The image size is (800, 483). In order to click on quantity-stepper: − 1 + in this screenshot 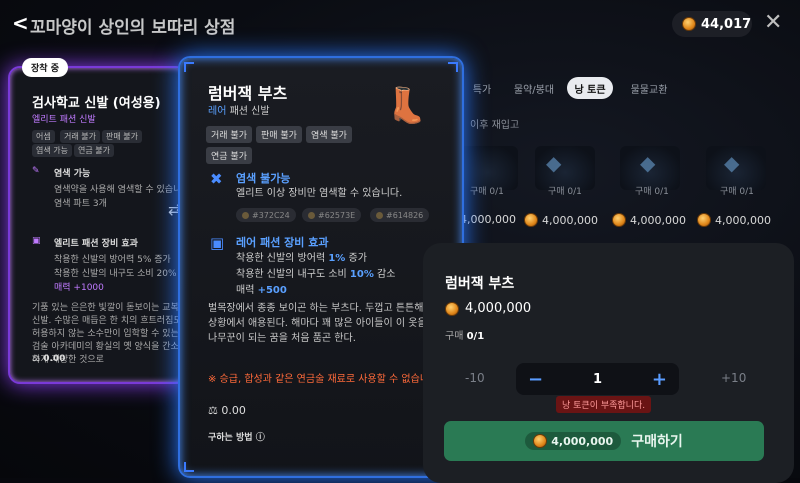, I will do `click(597, 379)`.